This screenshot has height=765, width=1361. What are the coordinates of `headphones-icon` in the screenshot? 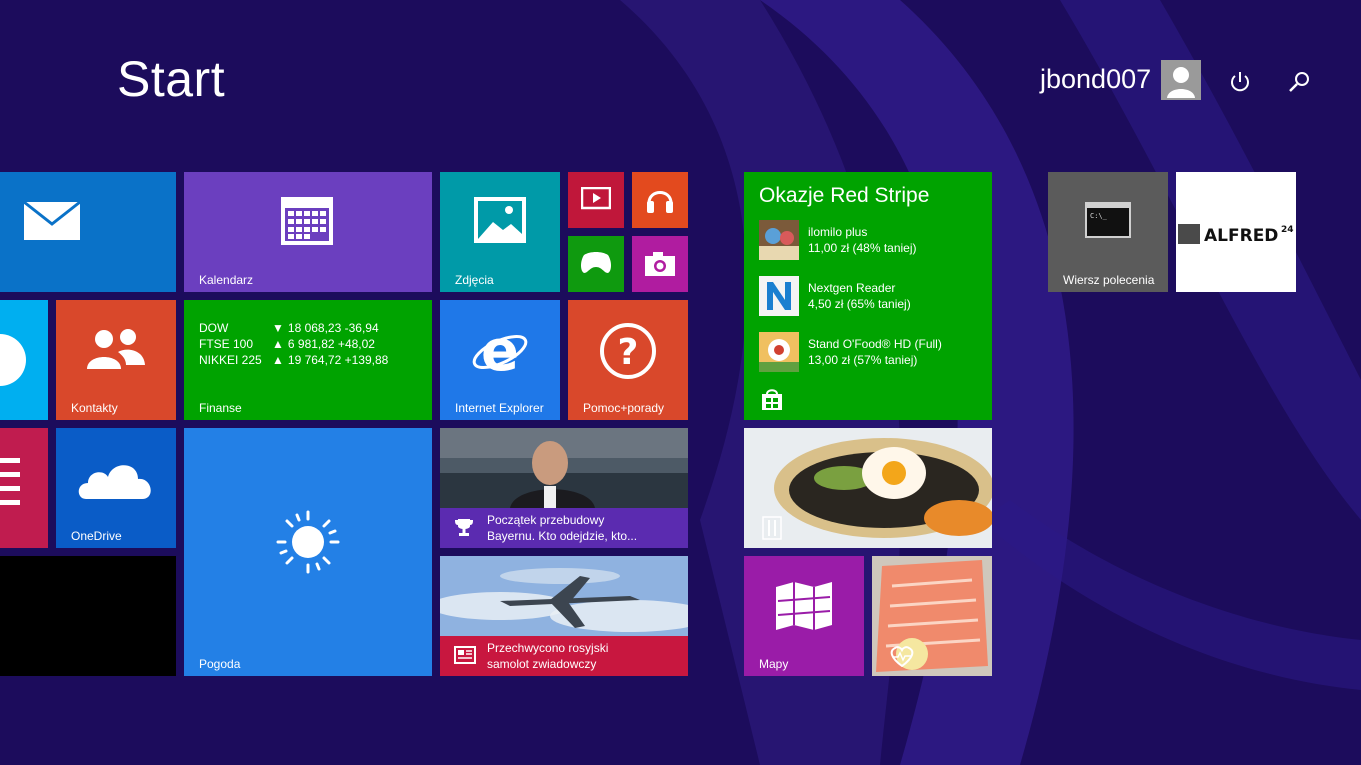 It's located at (660, 202).